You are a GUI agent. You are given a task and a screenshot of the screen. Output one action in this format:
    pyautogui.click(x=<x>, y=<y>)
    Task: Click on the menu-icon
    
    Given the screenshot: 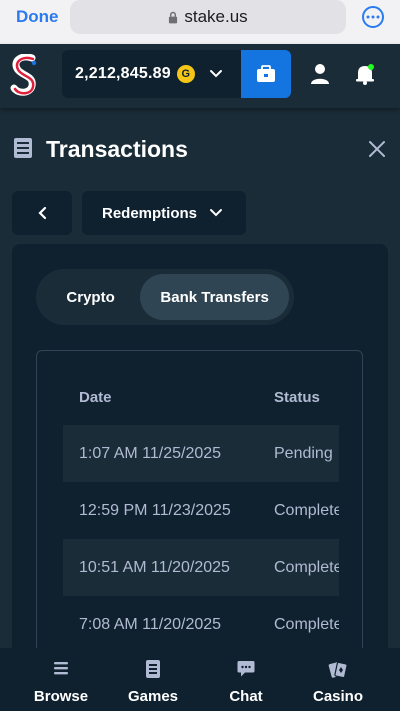 What is the action you would take?
    pyautogui.click(x=61, y=668)
    